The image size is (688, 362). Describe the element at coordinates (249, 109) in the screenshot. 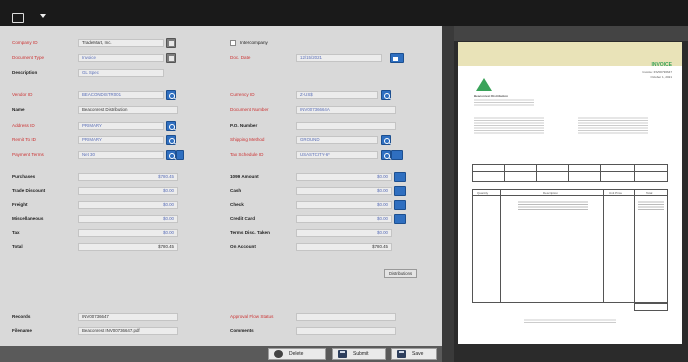

I see `document-number-label: Document Number` at that location.